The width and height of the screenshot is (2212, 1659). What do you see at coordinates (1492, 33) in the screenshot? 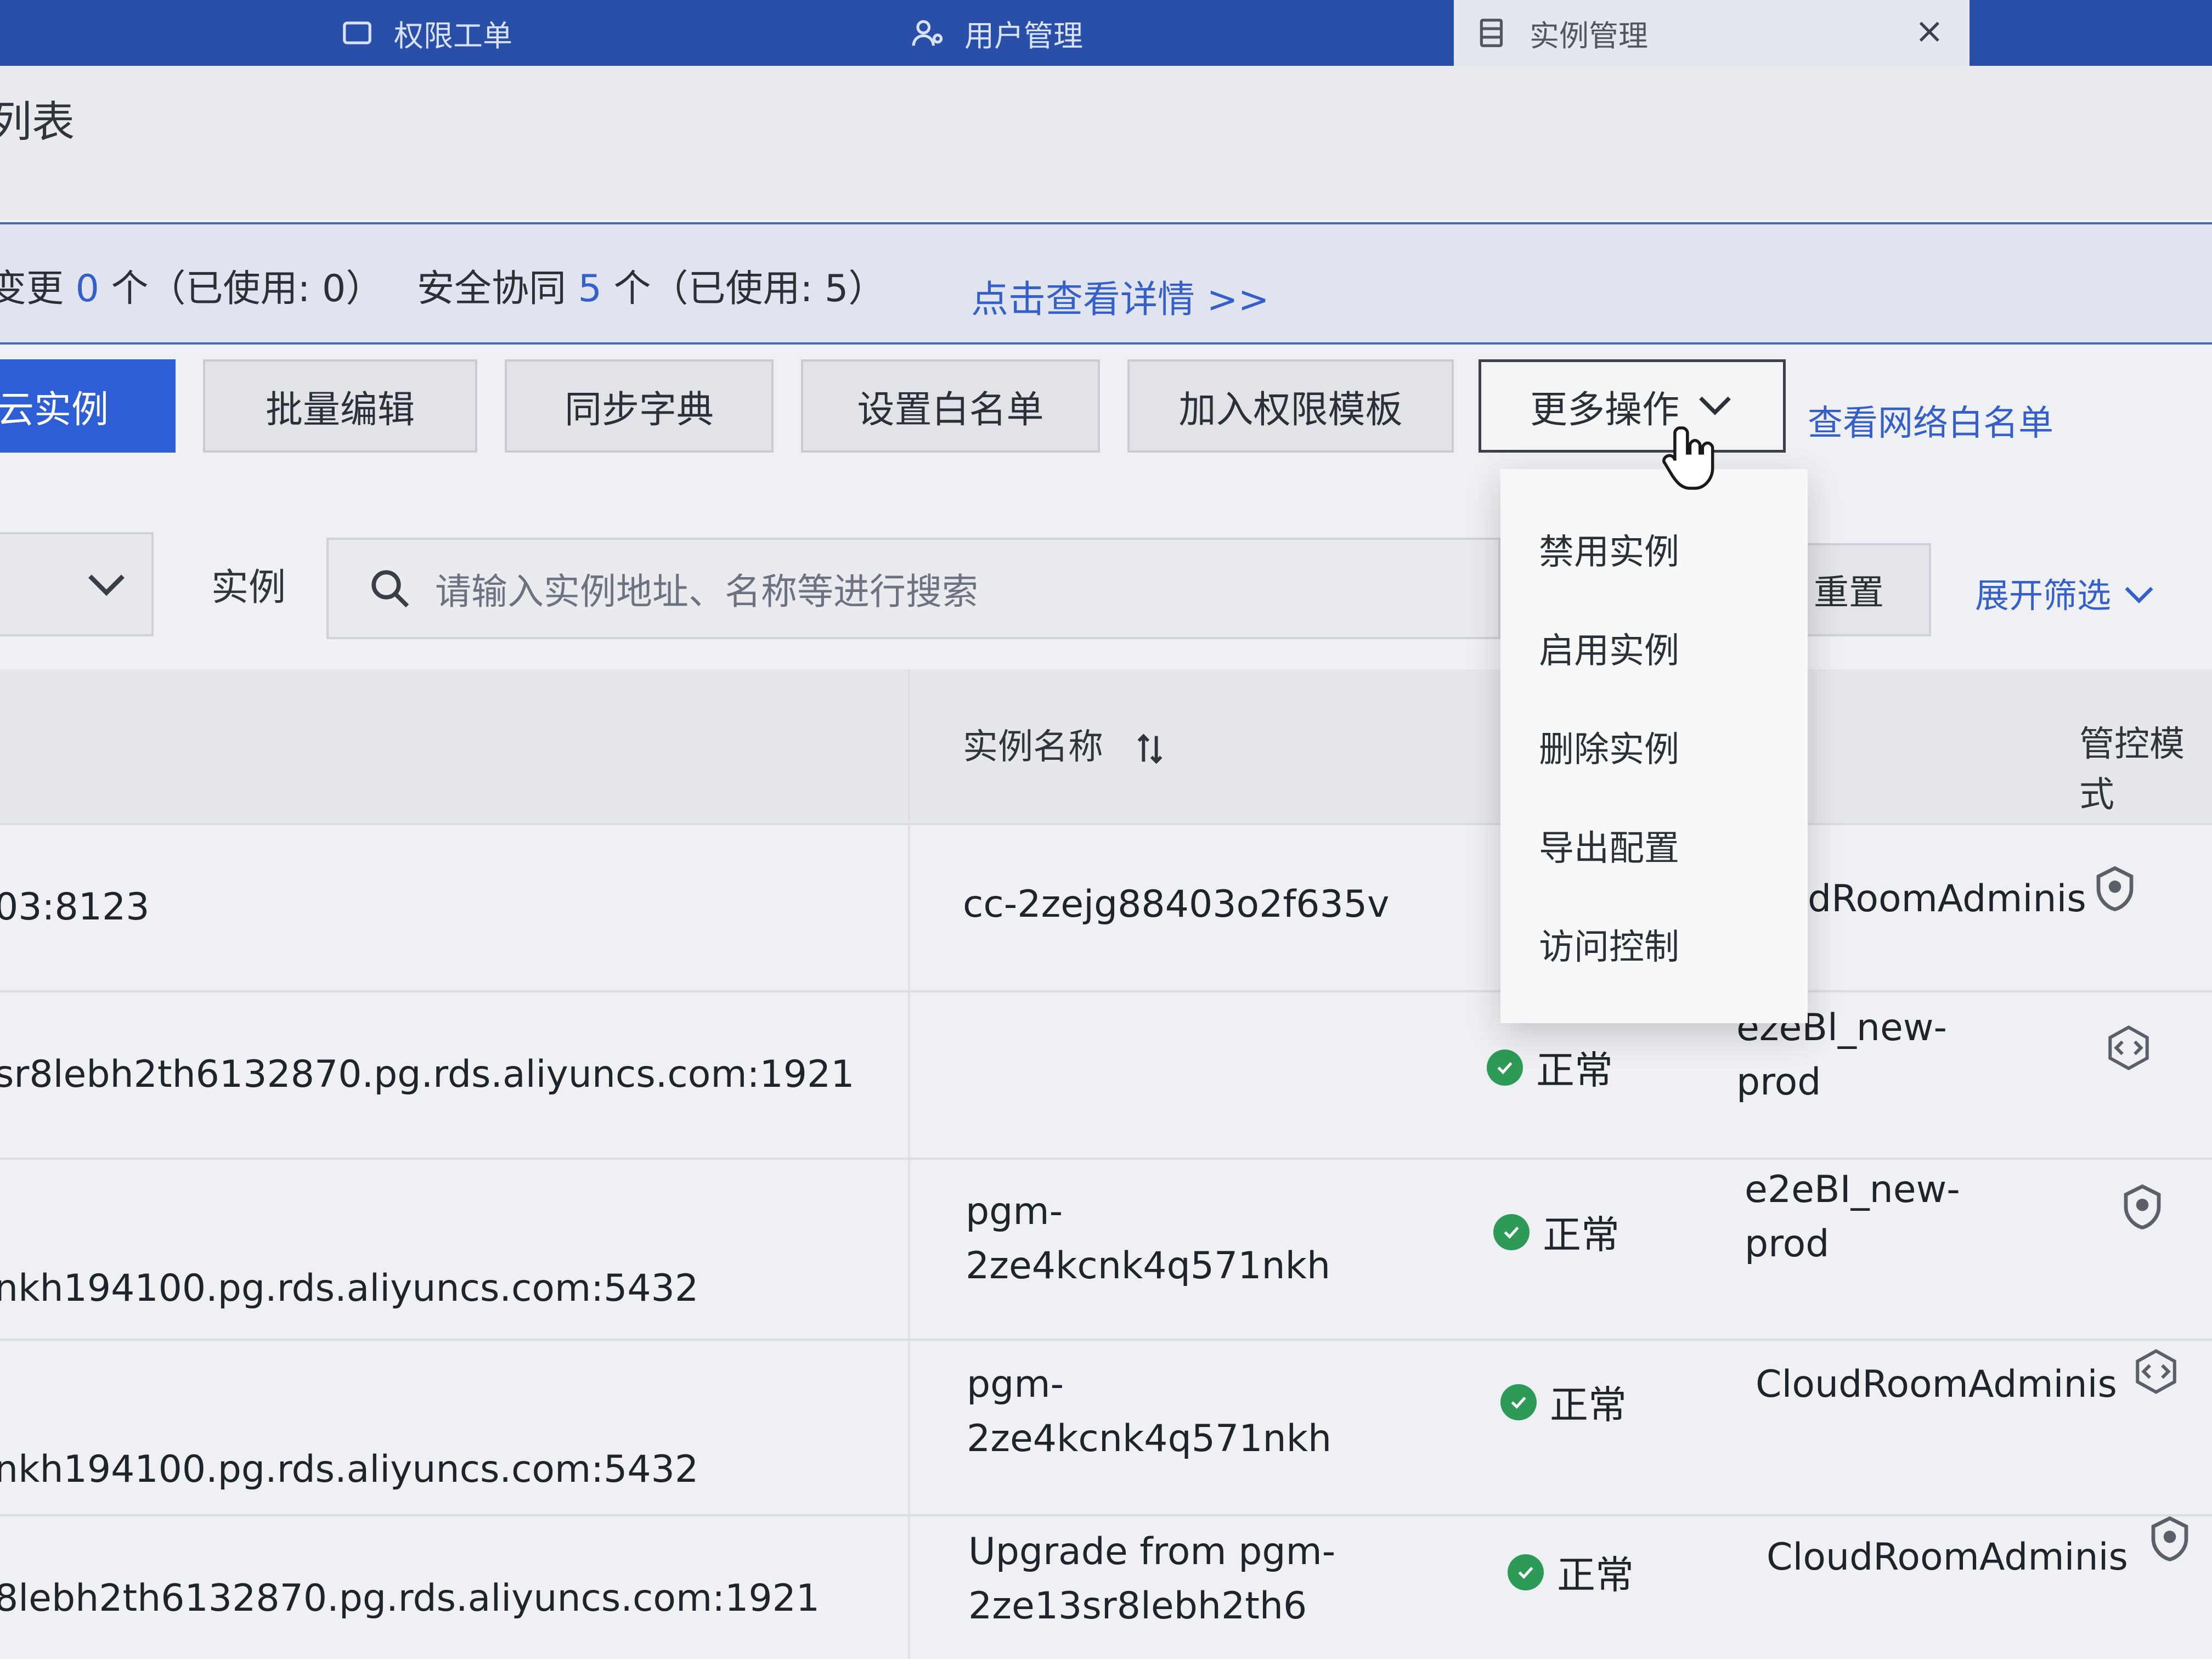
I see `database-icon` at bounding box center [1492, 33].